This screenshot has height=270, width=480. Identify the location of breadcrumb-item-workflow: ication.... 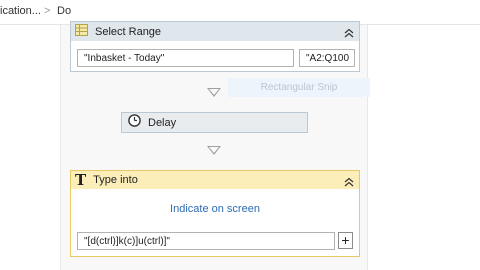
(20, 11).